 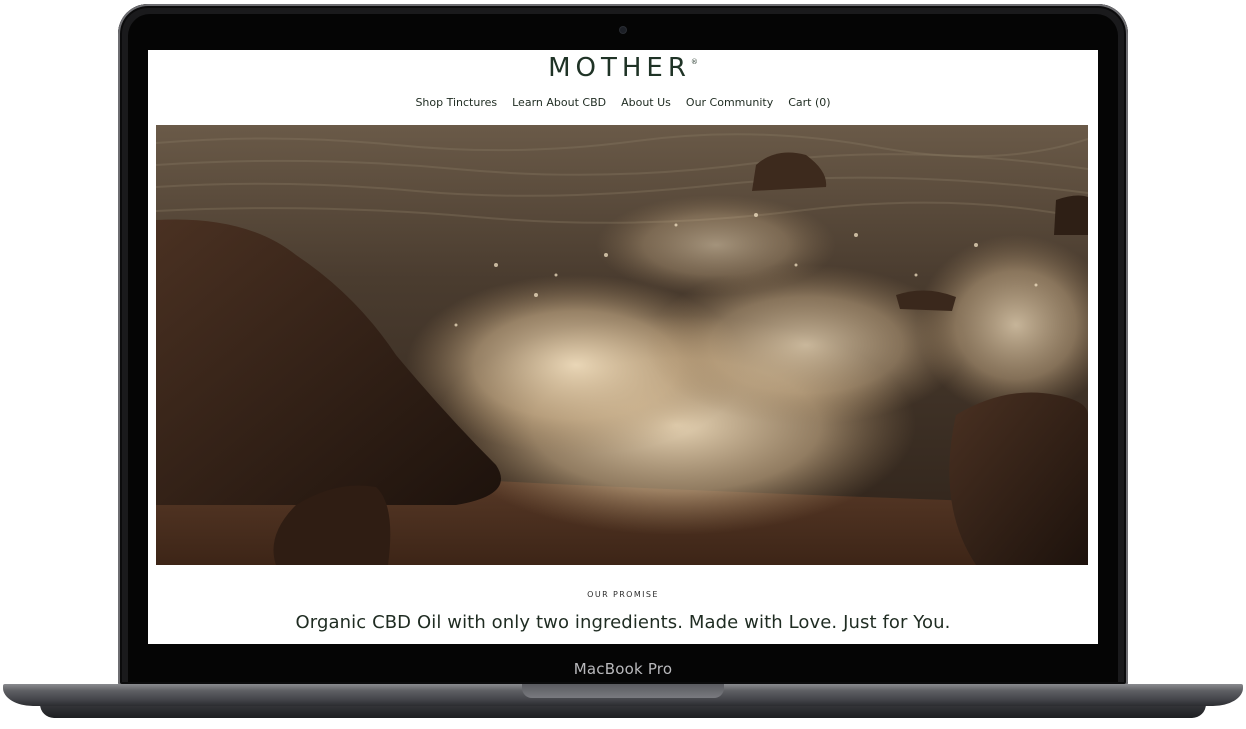 I want to click on logo-text: MOTHER, so click(x=619, y=68).